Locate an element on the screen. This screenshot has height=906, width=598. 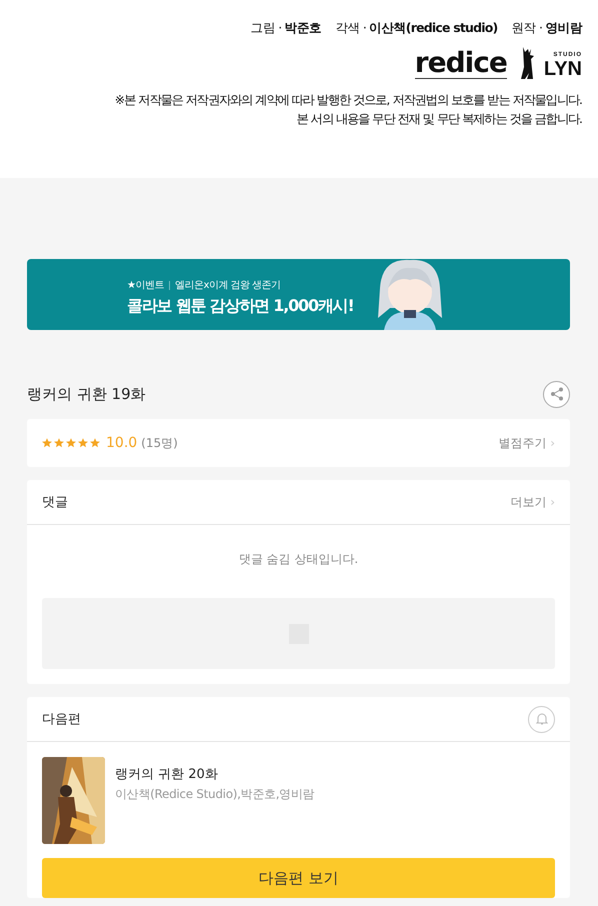
rating-count: (15명) is located at coordinates (159, 443).